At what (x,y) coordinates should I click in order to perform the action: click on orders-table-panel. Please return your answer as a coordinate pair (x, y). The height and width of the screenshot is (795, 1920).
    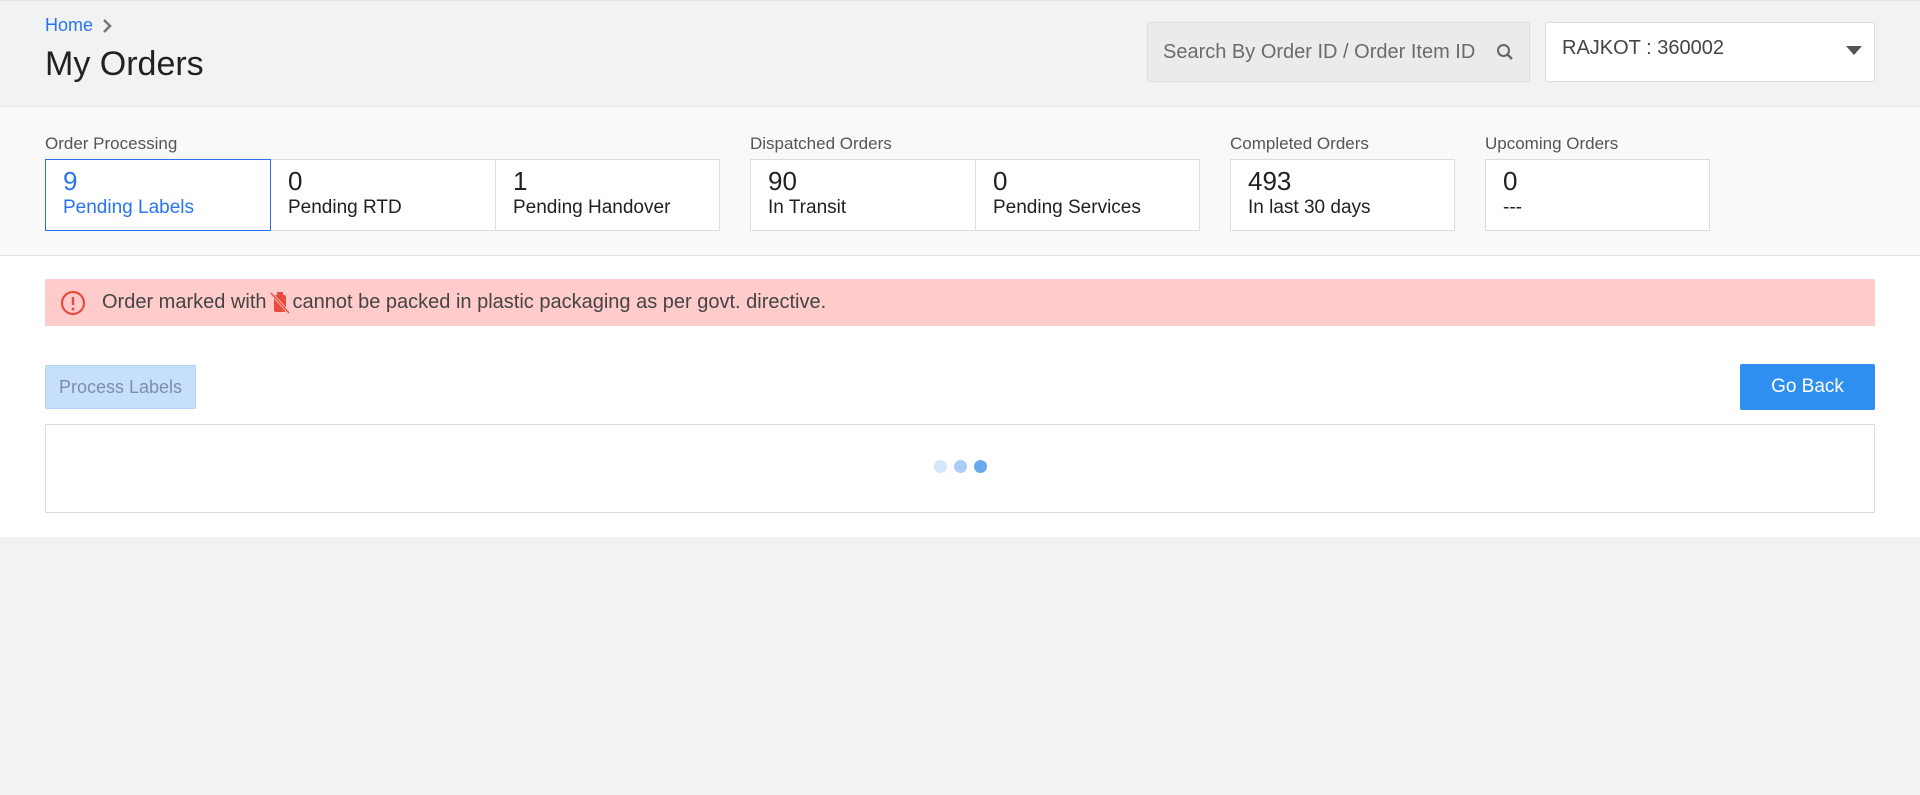
    Looking at the image, I should click on (960, 468).